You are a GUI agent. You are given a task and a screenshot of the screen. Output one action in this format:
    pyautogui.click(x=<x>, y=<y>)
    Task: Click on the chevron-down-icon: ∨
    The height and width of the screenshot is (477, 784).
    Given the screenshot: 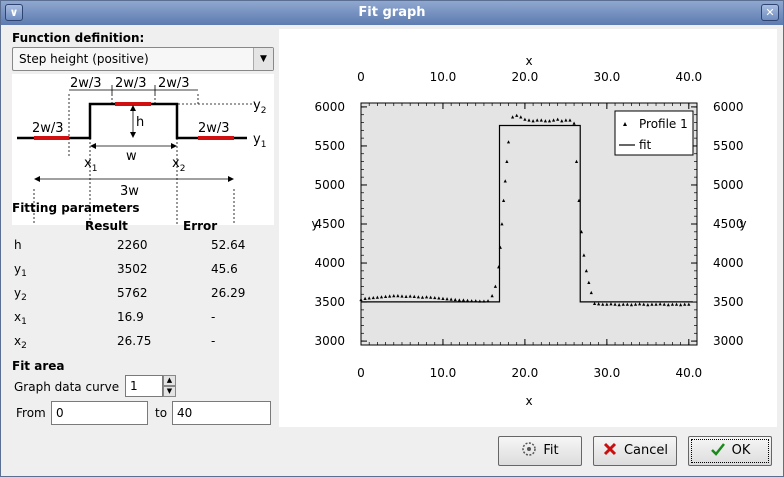 What is the action you would take?
    pyautogui.click(x=14, y=12)
    